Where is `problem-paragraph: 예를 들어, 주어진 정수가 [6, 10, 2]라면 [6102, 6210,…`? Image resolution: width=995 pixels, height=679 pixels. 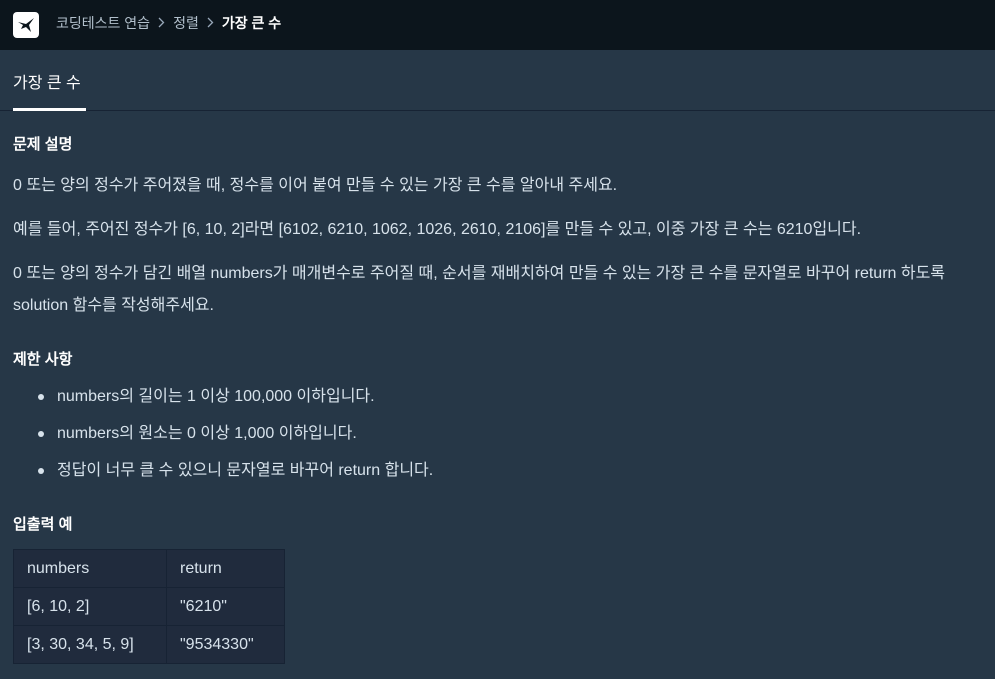
problem-paragraph: 예를 들어, 주어진 정수가 [6, 10, 2]라면 [6102, 6210,… is located at coordinates (437, 229).